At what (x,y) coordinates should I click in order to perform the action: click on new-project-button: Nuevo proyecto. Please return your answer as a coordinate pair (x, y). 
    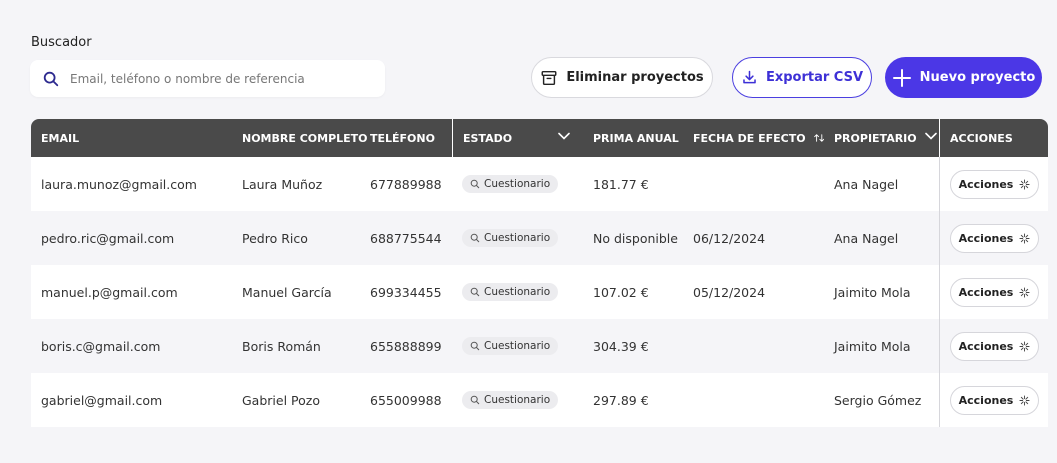
    Looking at the image, I should click on (963, 77).